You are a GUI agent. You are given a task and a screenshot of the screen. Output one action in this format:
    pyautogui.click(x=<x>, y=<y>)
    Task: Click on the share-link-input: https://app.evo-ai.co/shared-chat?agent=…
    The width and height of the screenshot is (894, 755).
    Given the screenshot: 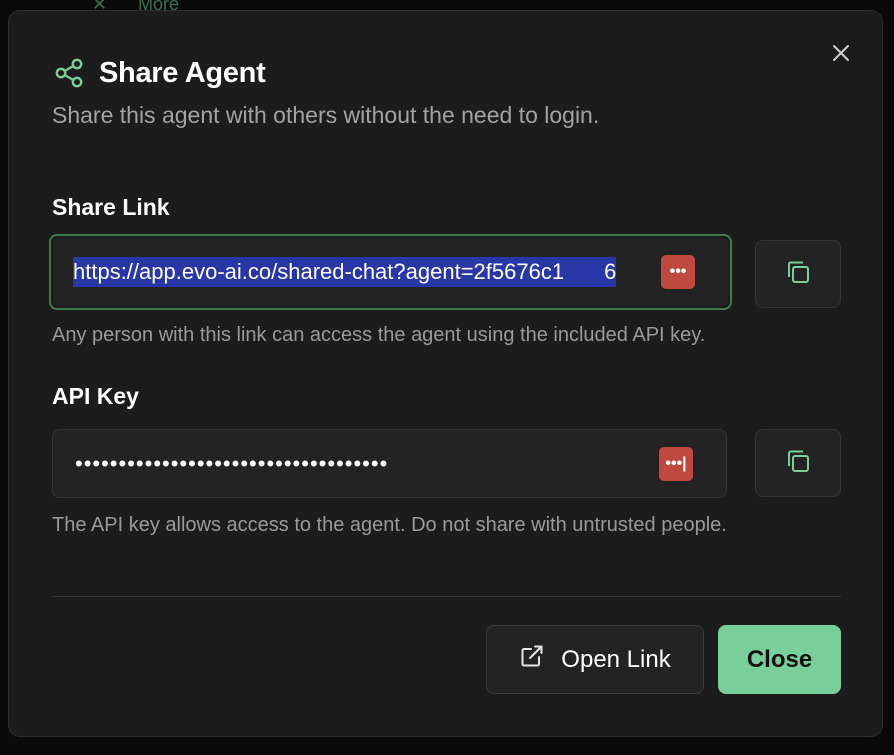 What is the action you would take?
    pyautogui.click(x=390, y=272)
    